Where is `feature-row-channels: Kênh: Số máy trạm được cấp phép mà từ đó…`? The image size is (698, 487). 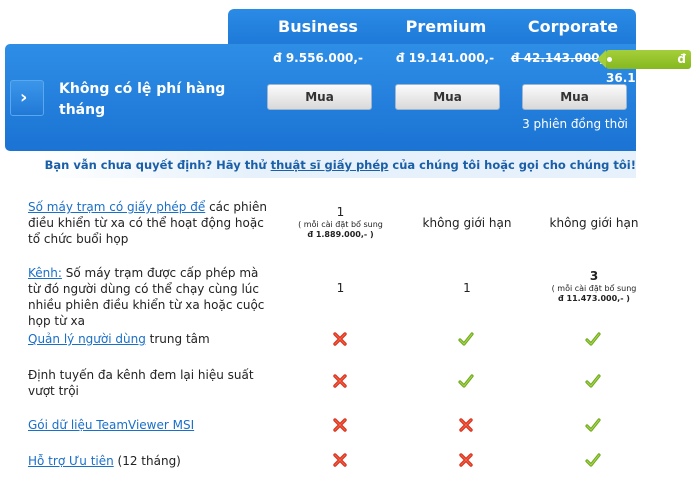 feature-row-channels: Kênh: Số máy trạm được cấp phép mà từ đó… is located at coordinates (150, 297).